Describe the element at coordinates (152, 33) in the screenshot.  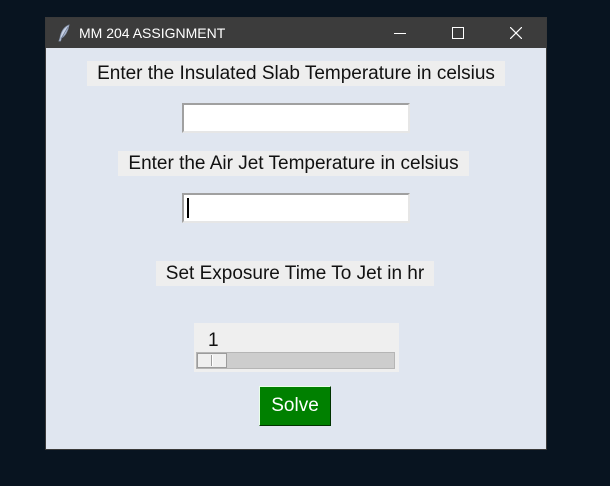
I see `window-title: MM 204 ASSIGNMENT` at that location.